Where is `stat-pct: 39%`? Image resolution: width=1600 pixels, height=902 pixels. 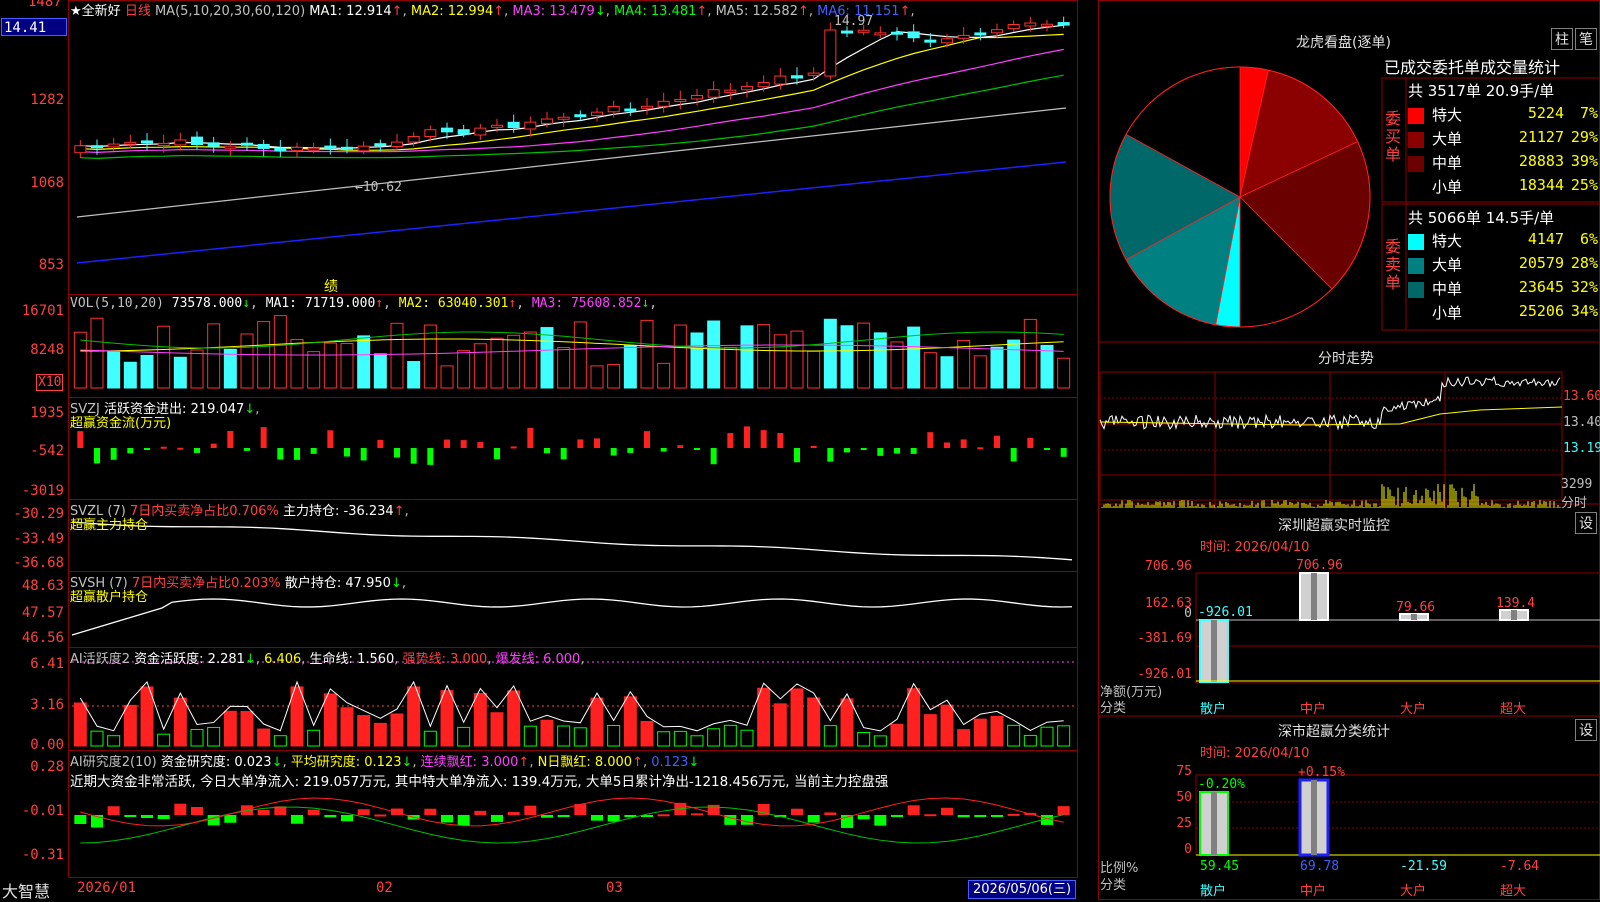 stat-pct: 39% is located at coordinates (1584, 161).